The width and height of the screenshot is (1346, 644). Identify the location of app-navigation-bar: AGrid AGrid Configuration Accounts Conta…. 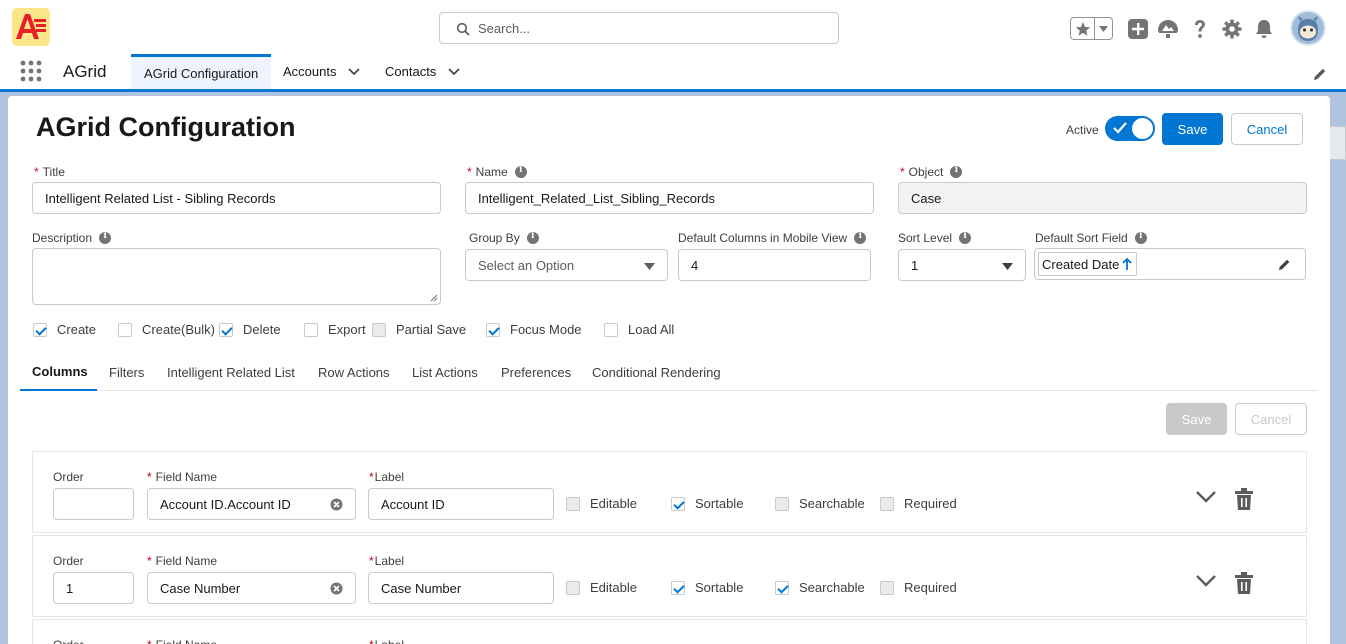
(673, 73).